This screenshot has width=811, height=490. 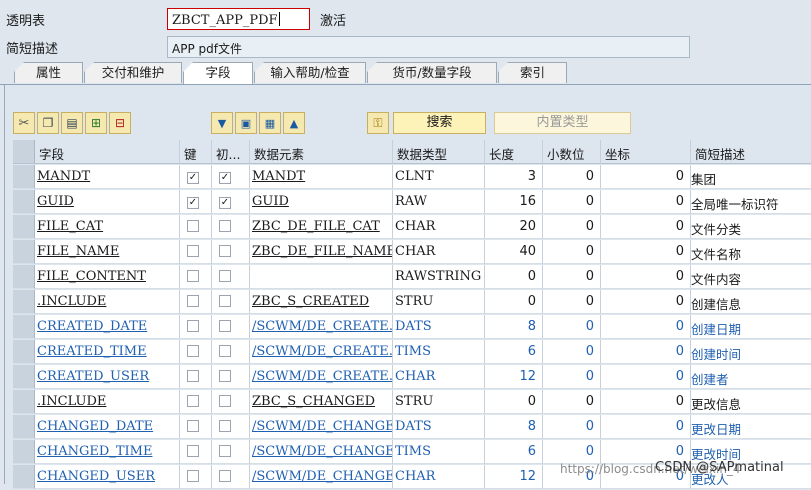 I want to click on col-header-data-element: 数据元素, so click(x=321, y=152).